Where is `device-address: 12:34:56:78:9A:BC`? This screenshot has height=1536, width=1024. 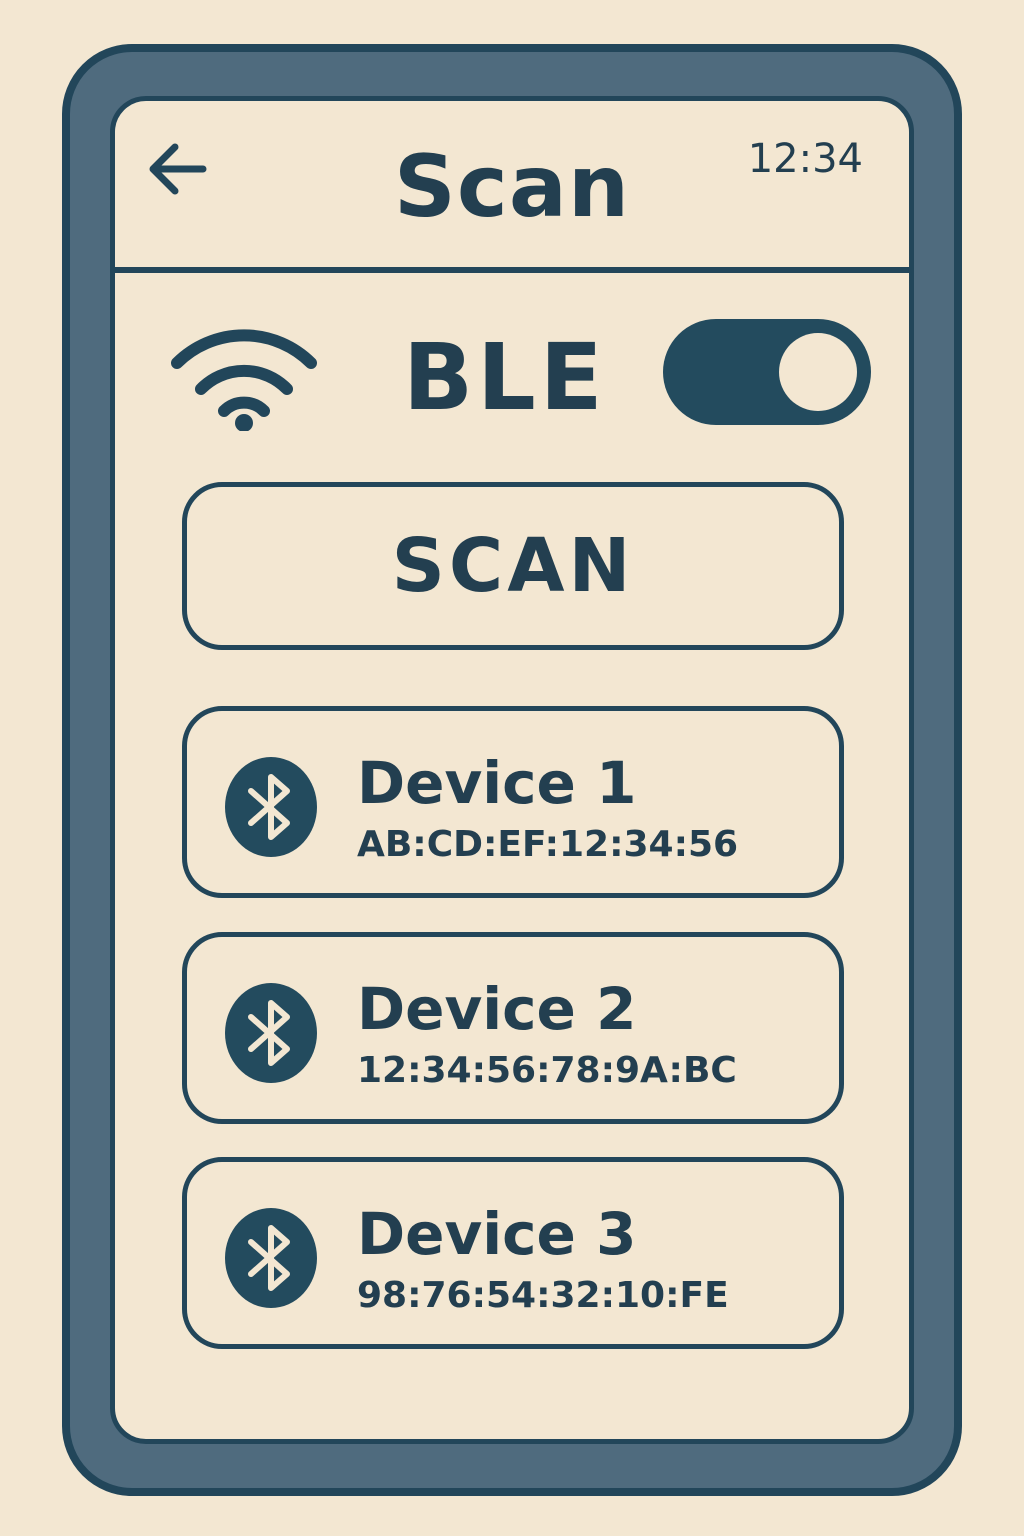
device-address: 12:34:56:78:9A:BC is located at coordinates (547, 1070).